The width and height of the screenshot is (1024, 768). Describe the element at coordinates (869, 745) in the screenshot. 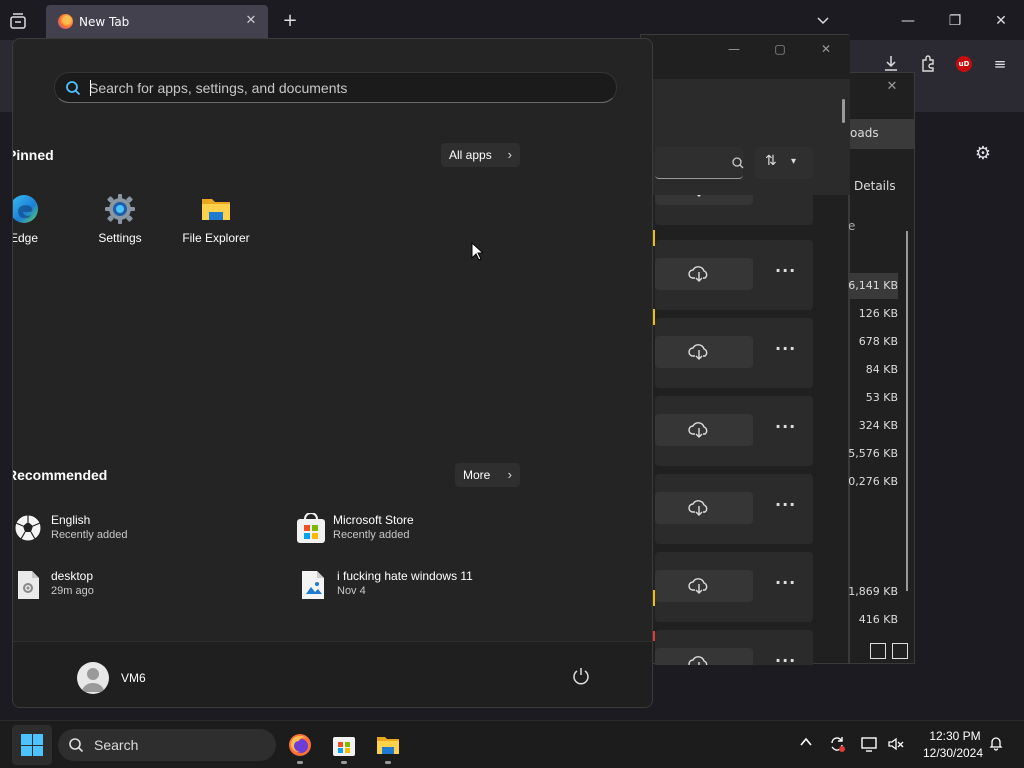

I see `network-icon` at that location.